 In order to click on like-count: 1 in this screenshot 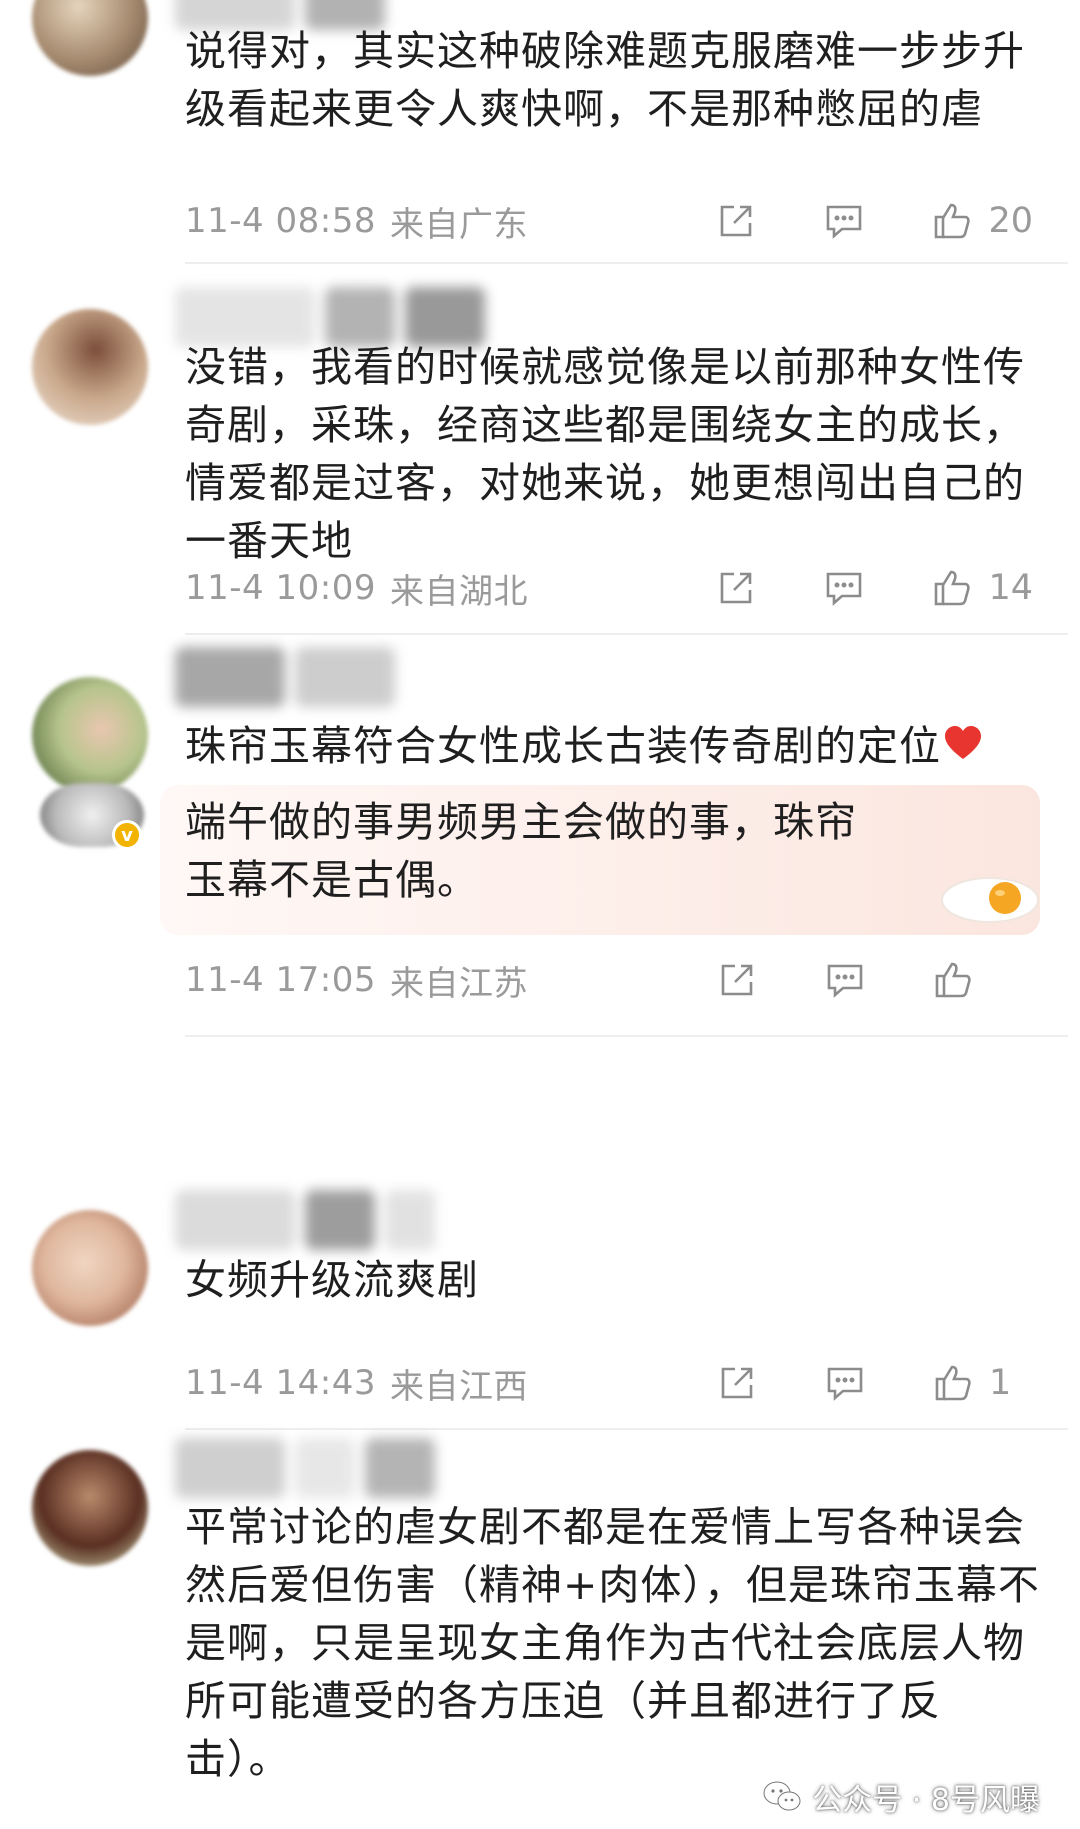, I will do `click(1000, 1383)`.